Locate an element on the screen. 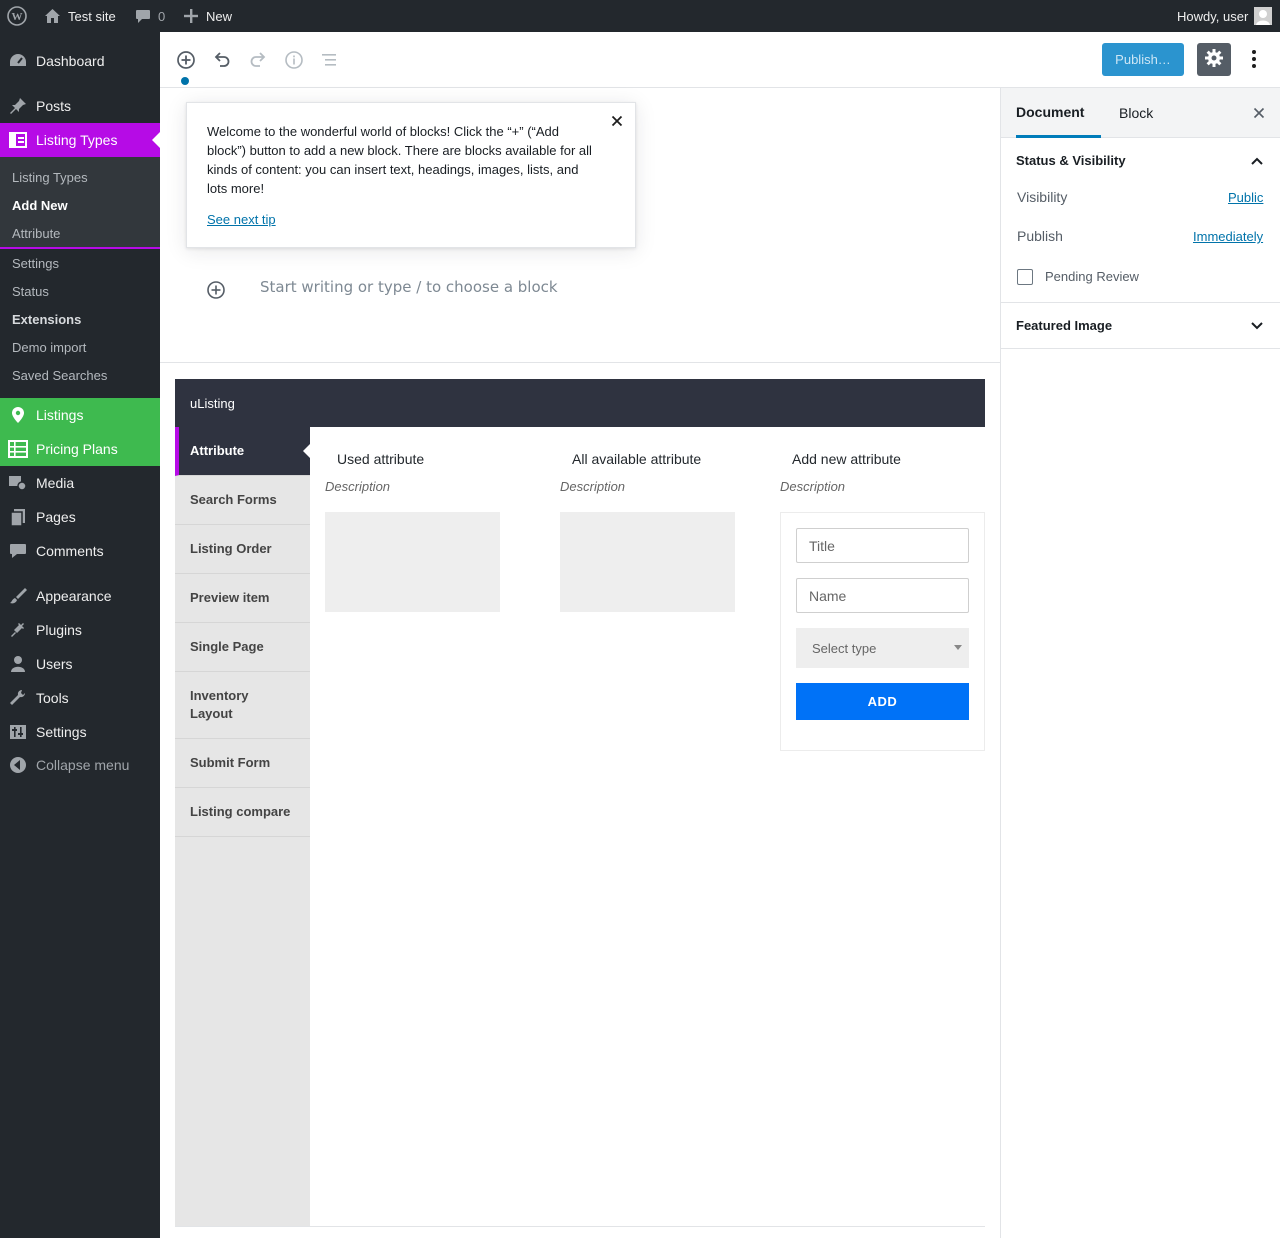 This screenshot has height=1238, width=1280. undo-icon is located at coordinates (222, 60).